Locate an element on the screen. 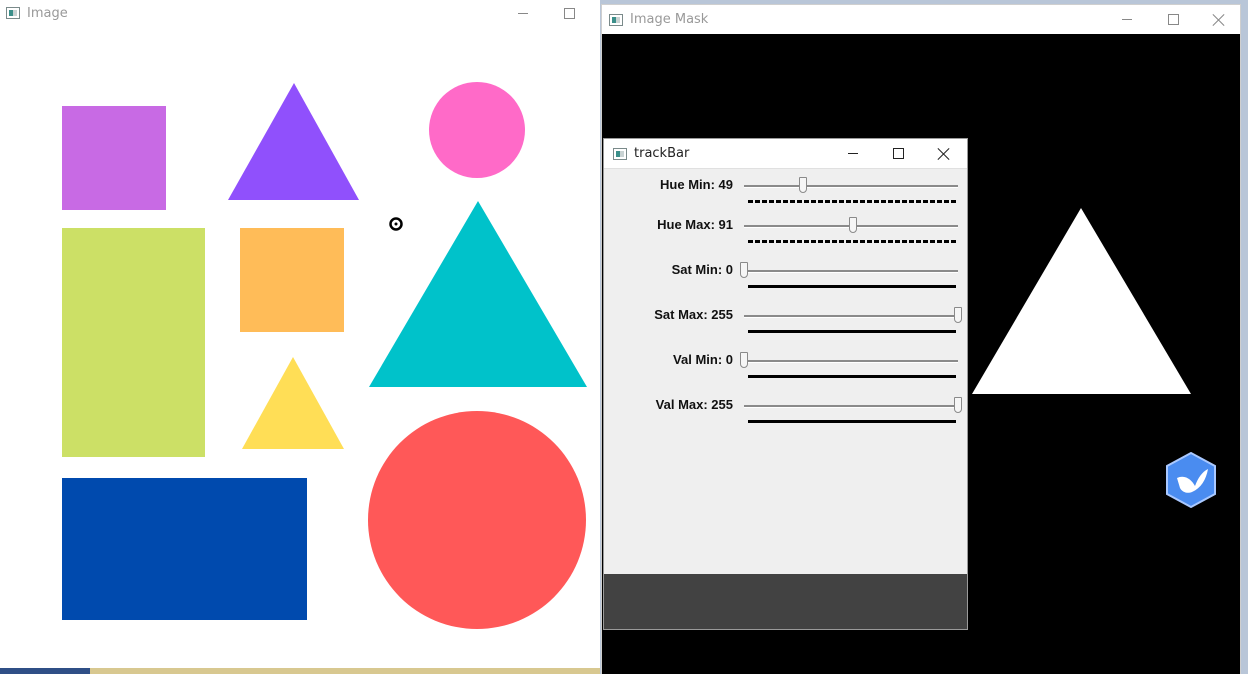  mask-window-title: Image Mask is located at coordinates (669, 19).